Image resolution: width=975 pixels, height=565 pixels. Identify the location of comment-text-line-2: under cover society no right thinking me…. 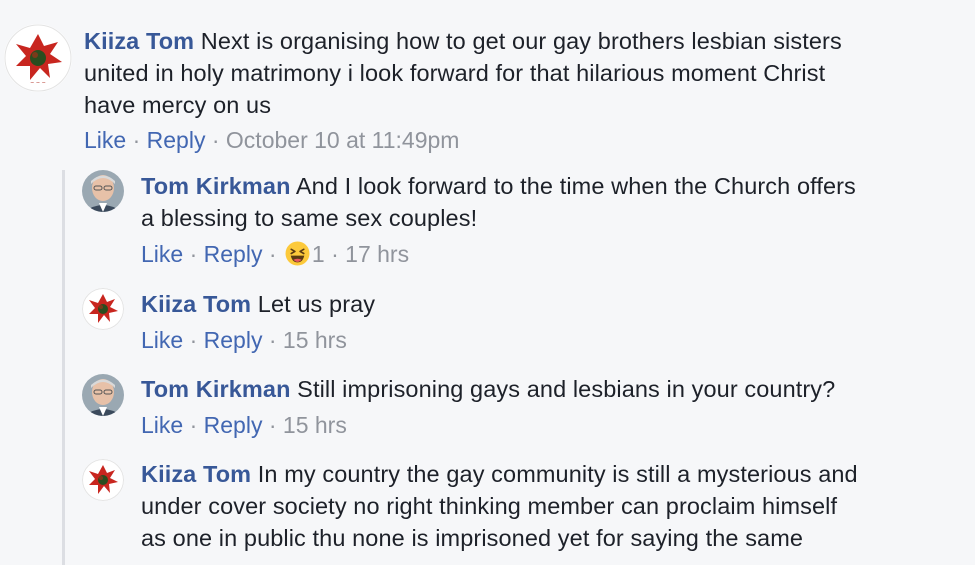
(489, 506).